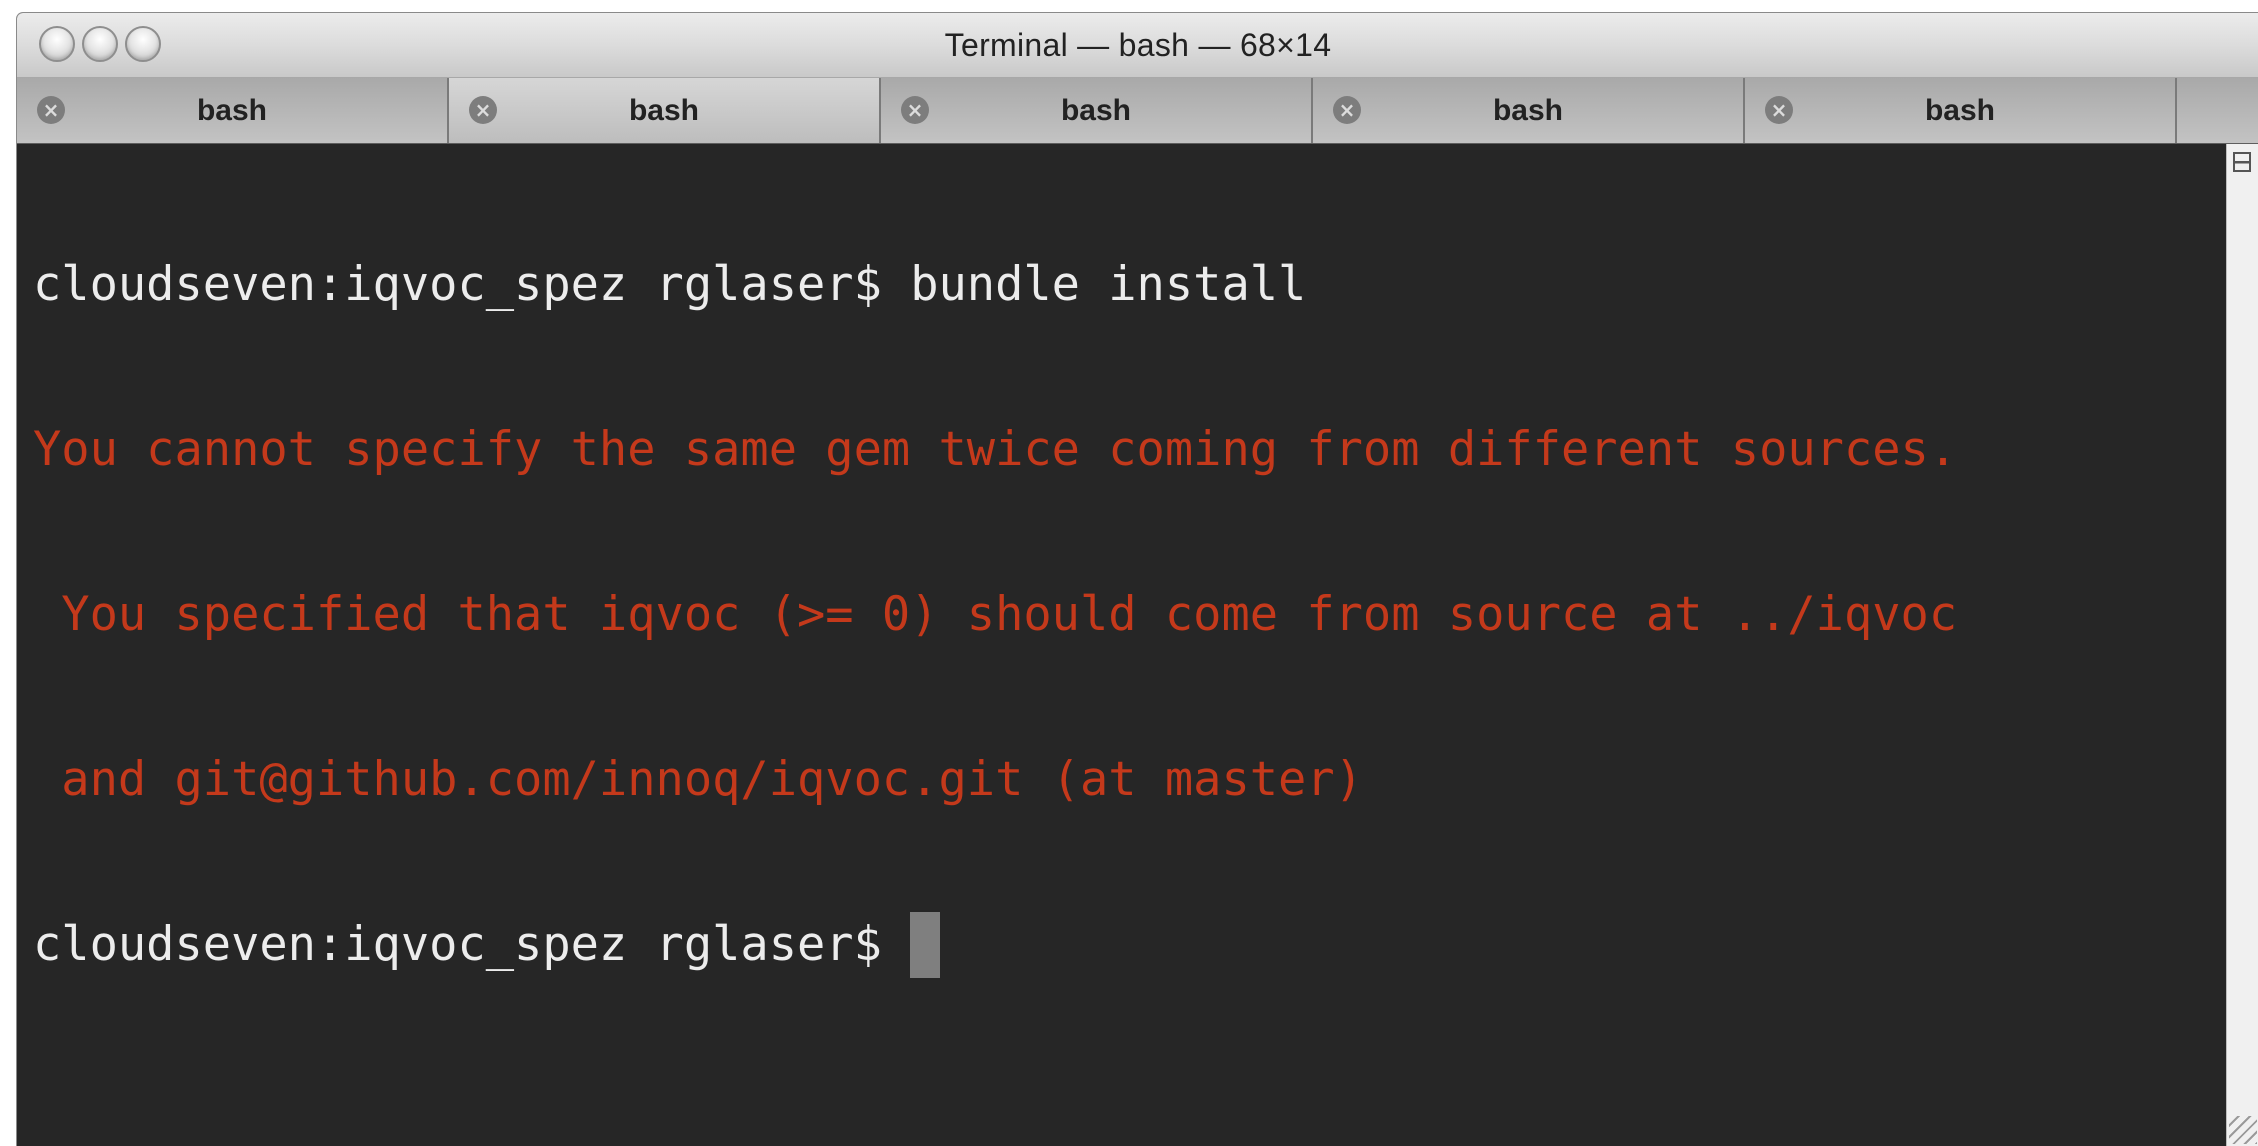 This screenshot has width=2258, height=1146. I want to click on tab-bar-empty-area, so click(2217, 110).